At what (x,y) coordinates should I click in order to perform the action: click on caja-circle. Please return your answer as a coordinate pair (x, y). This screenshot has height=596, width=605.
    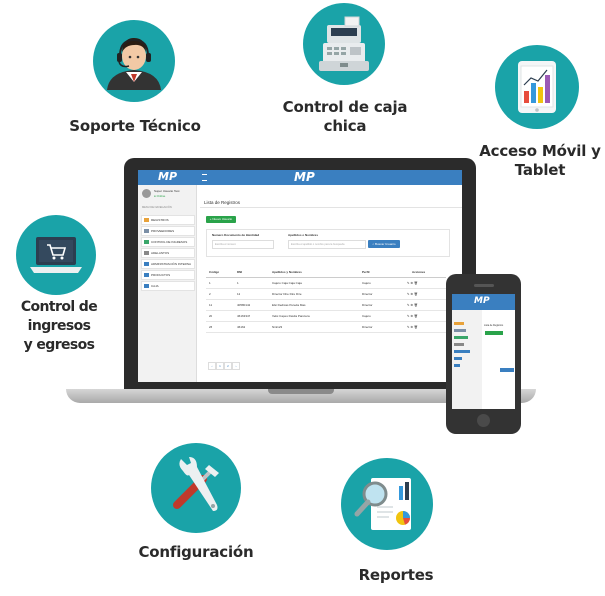
    Looking at the image, I should click on (344, 44).